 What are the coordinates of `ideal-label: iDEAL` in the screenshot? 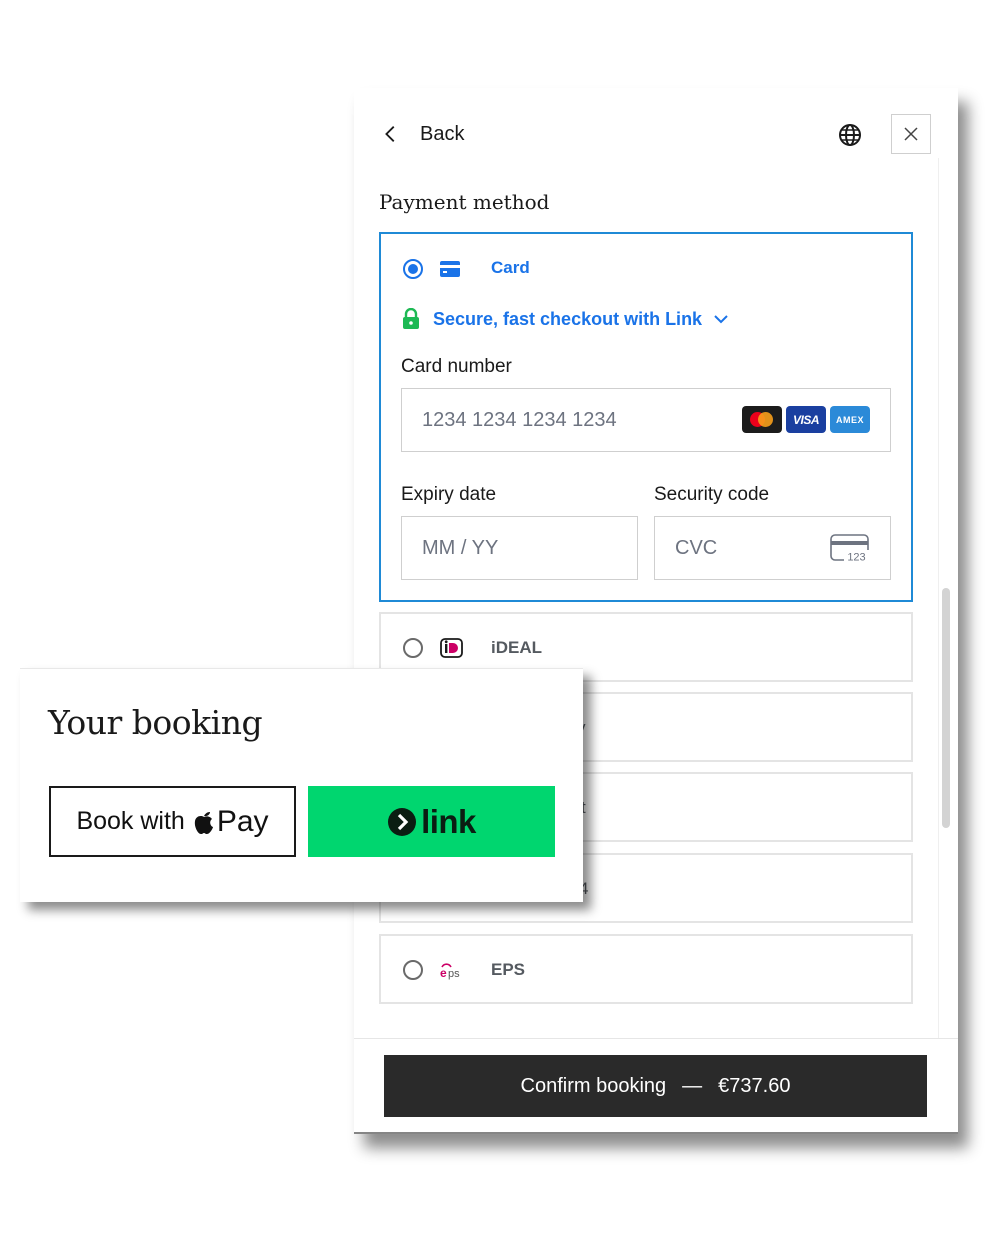 It's located at (516, 647).